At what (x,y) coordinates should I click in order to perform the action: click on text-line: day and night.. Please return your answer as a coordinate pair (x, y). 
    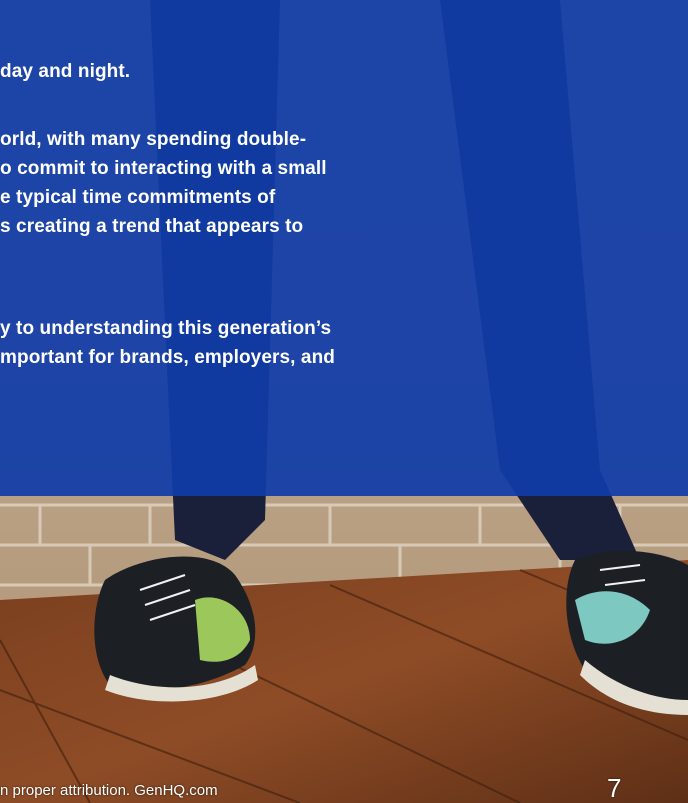
    Looking at the image, I should click on (65, 71).